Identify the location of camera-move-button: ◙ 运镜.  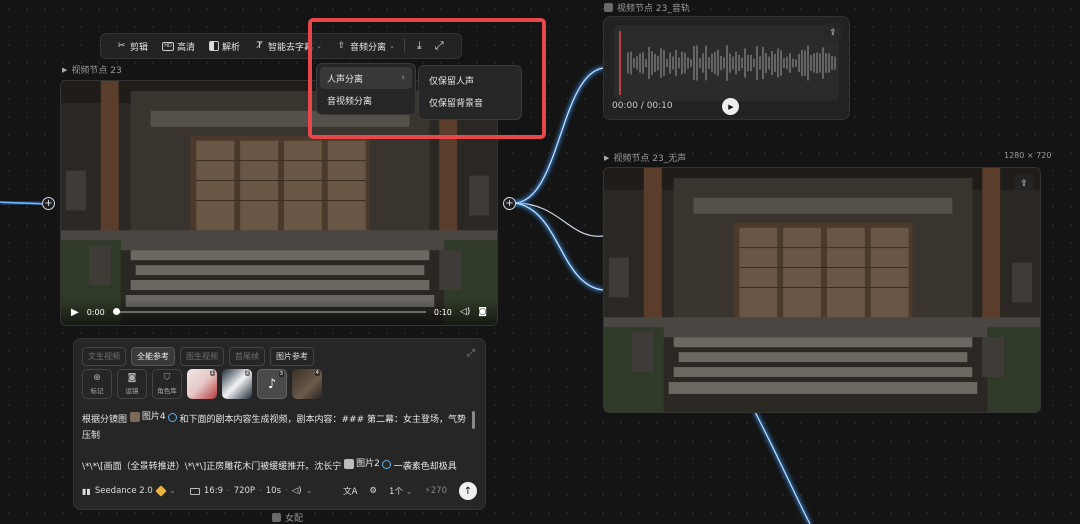
(132, 384).